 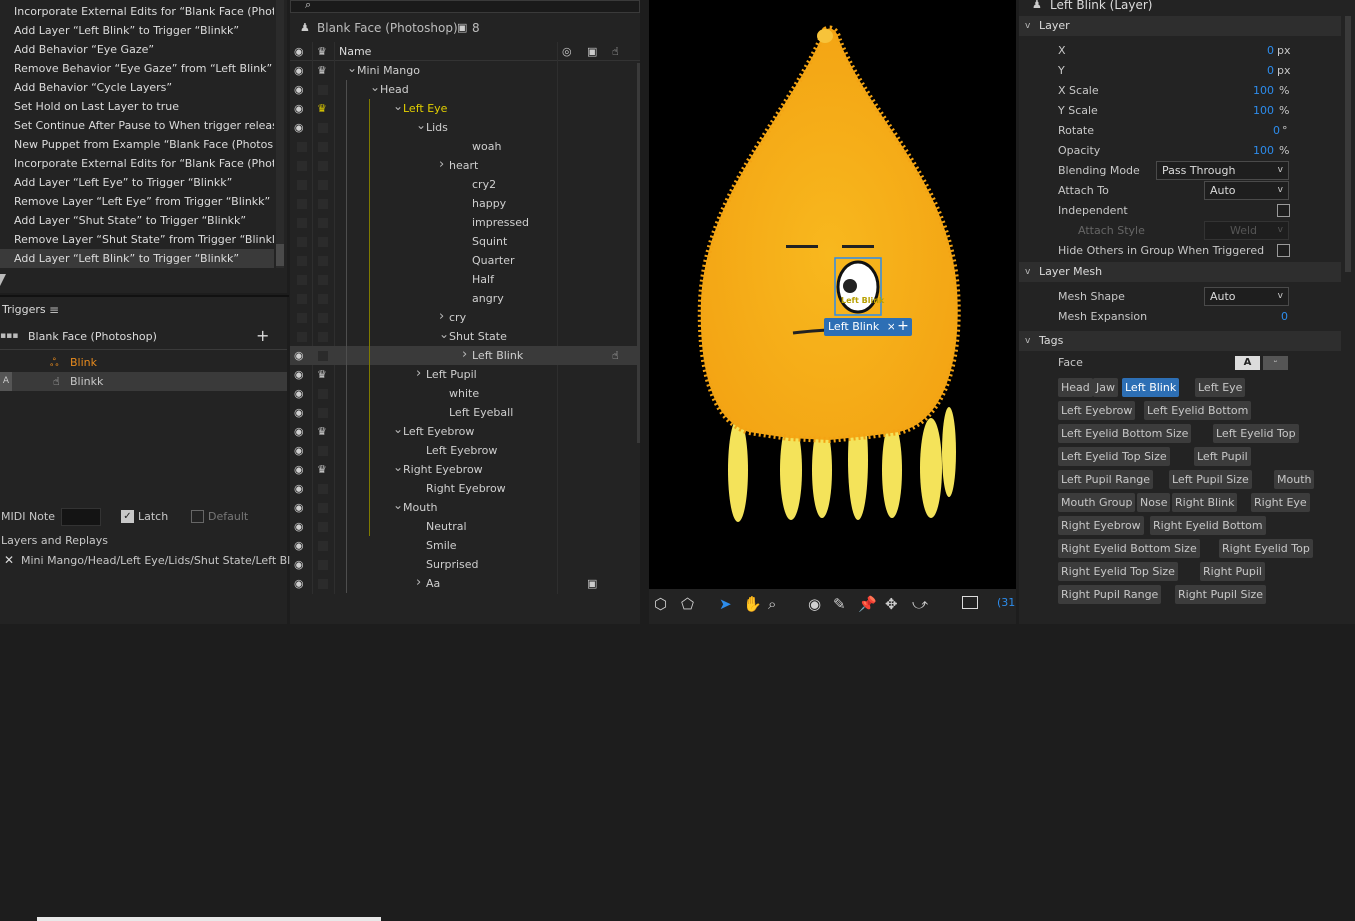 I want to click on history-scrollbar, so click(x=280, y=134).